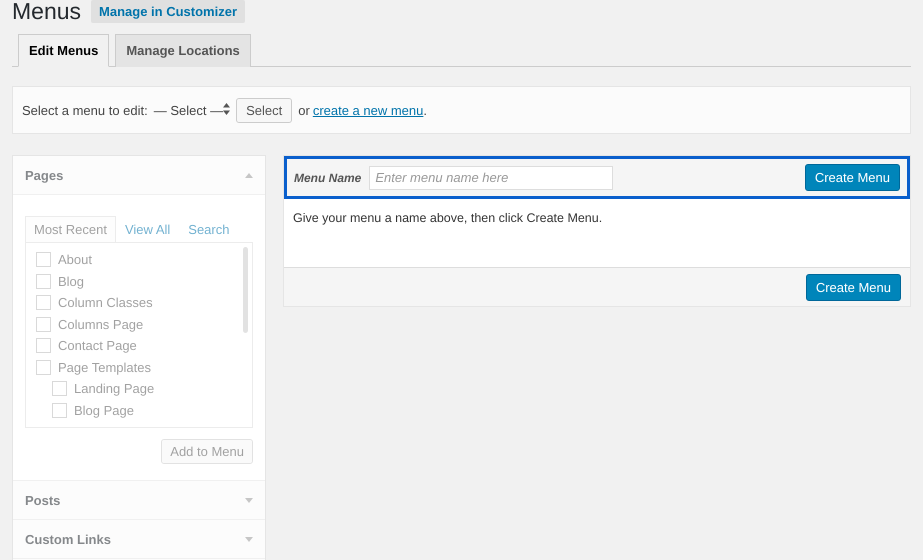  What do you see at coordinates (448, 218) in the screenshot?
I see `instructions-text: Give your menu a name above, then click Create Menu.` at bounding box center [448, 218].